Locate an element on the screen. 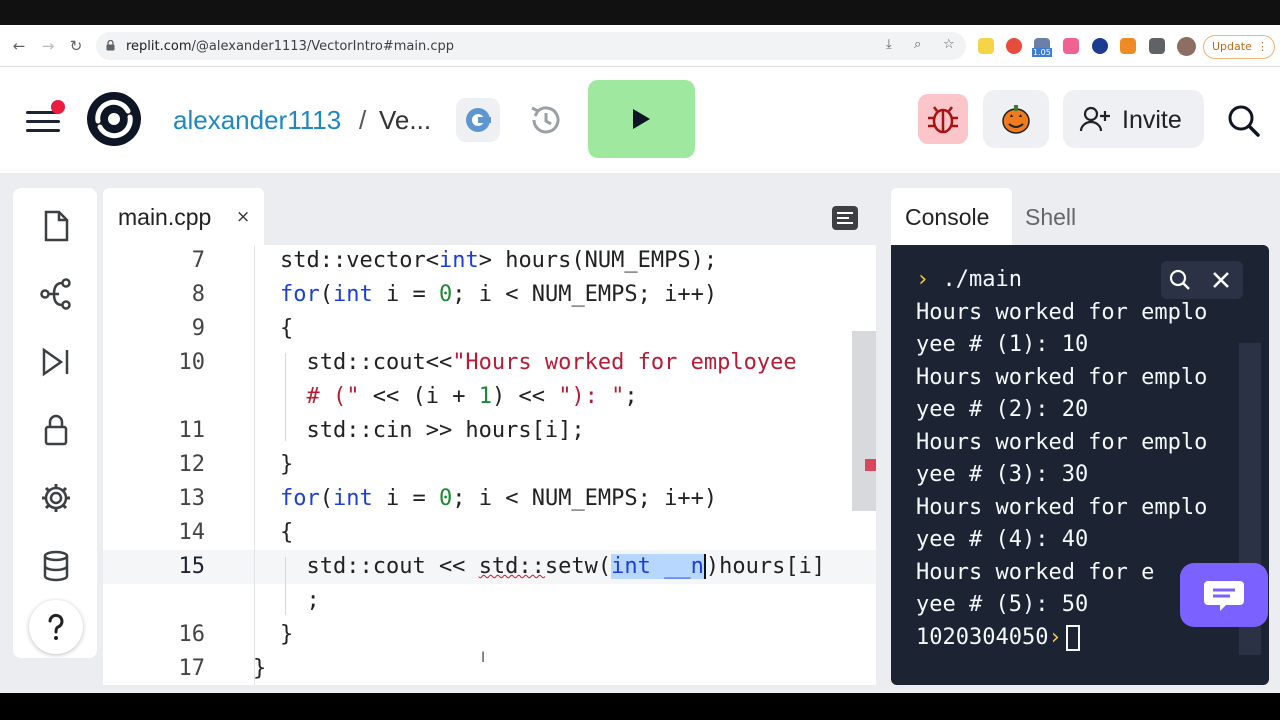  reload-icon: ↻ is located at coordinates (76, 46).